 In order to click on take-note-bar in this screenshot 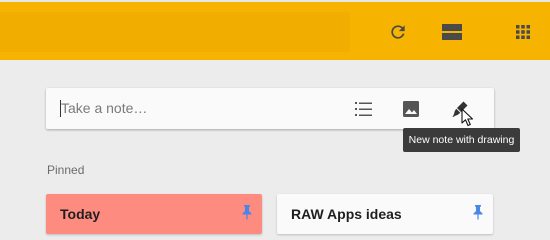, I will do `click(270, 108)`.